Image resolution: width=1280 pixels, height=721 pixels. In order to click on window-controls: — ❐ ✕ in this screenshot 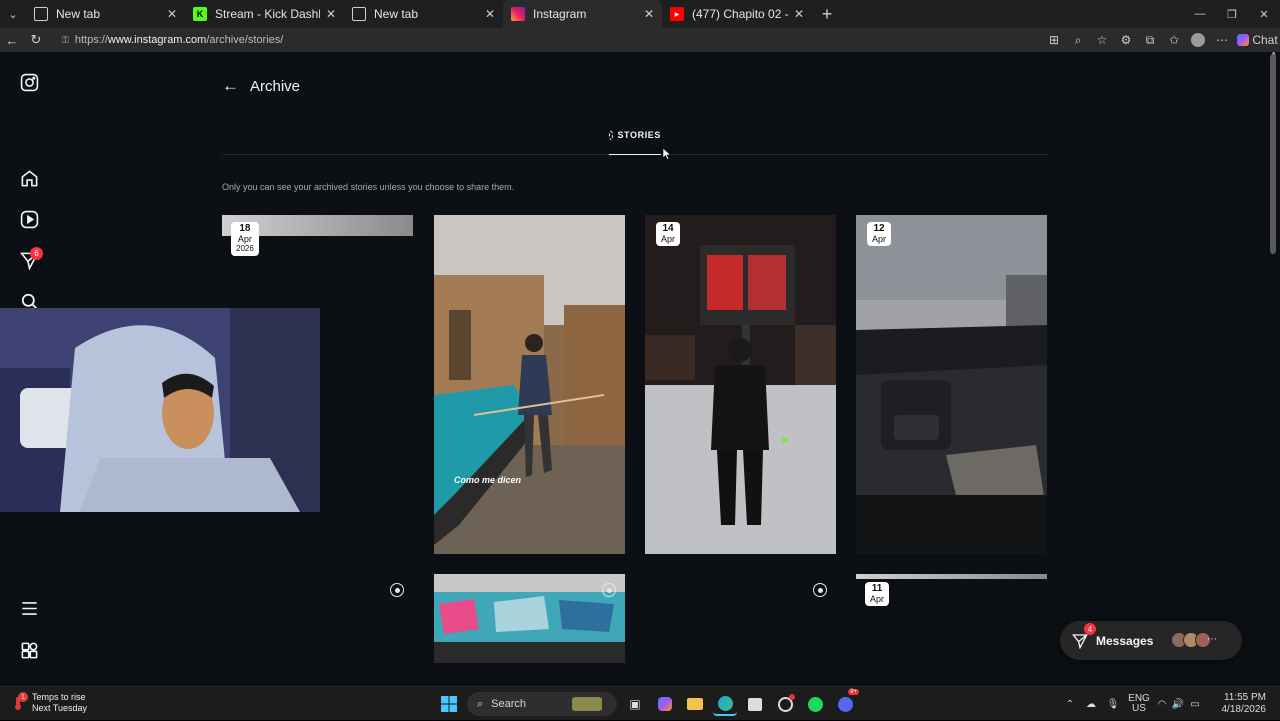, I will do `click(1232, 14)`.